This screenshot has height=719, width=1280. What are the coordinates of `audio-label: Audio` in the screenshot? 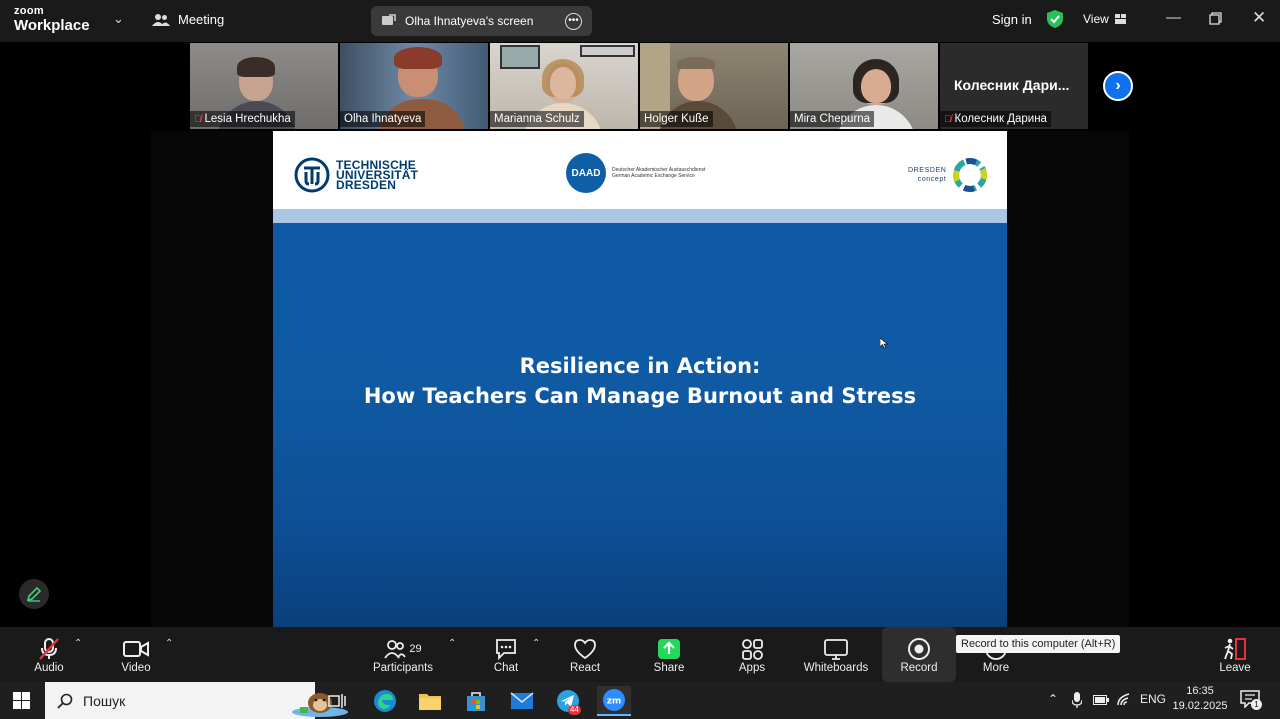 It's located at (49, 667).